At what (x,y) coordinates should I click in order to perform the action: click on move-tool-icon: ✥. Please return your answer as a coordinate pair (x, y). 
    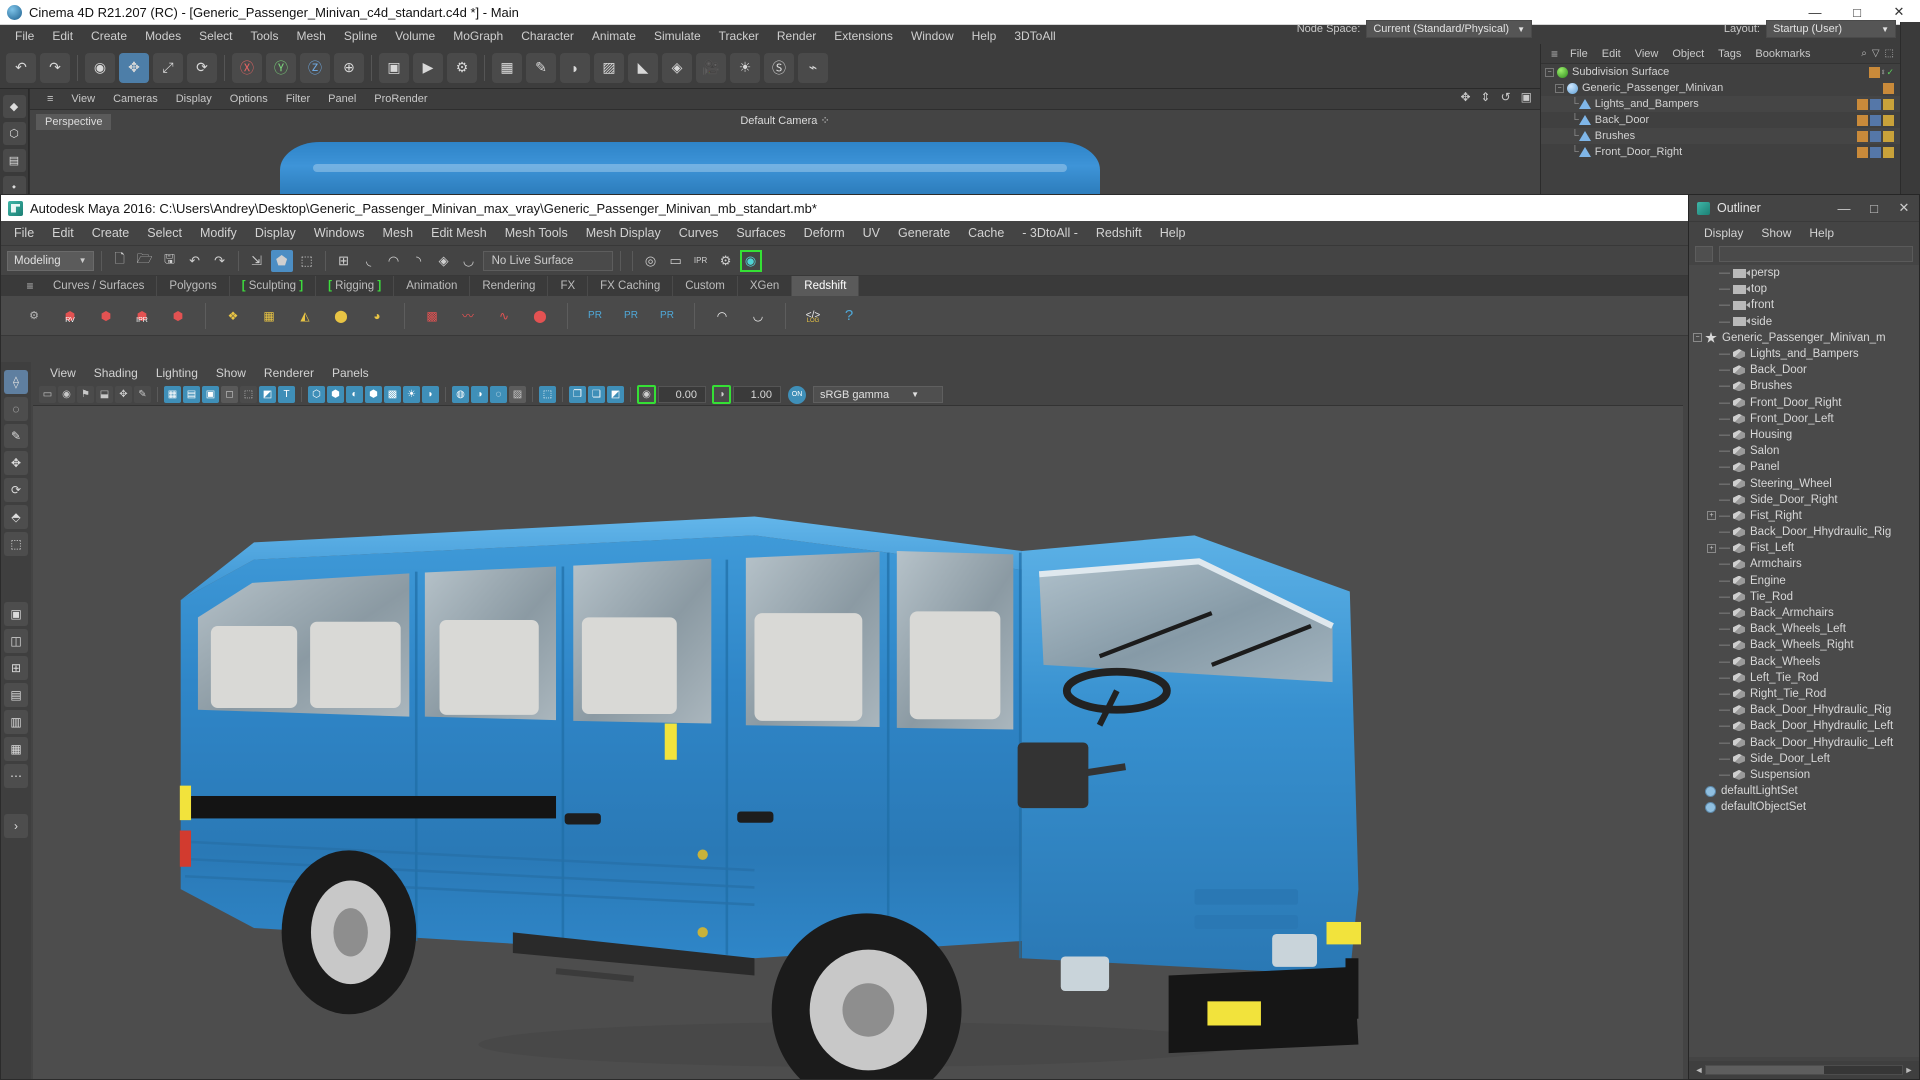
    Looking at the image, I should click on (134, 67).